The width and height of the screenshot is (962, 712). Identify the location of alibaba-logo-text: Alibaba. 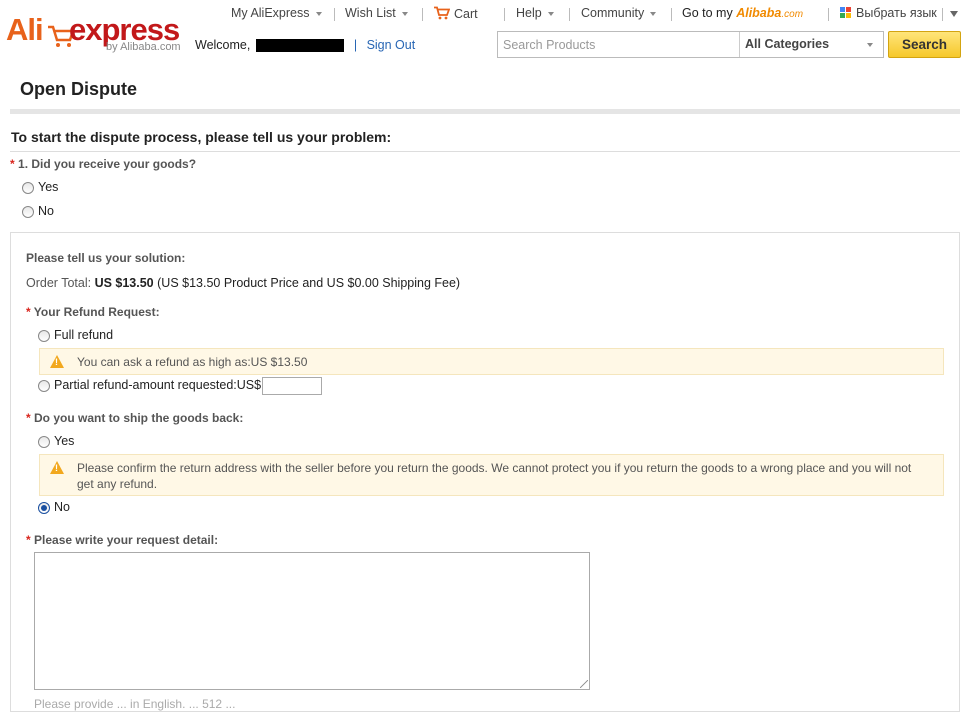
(759, 13).